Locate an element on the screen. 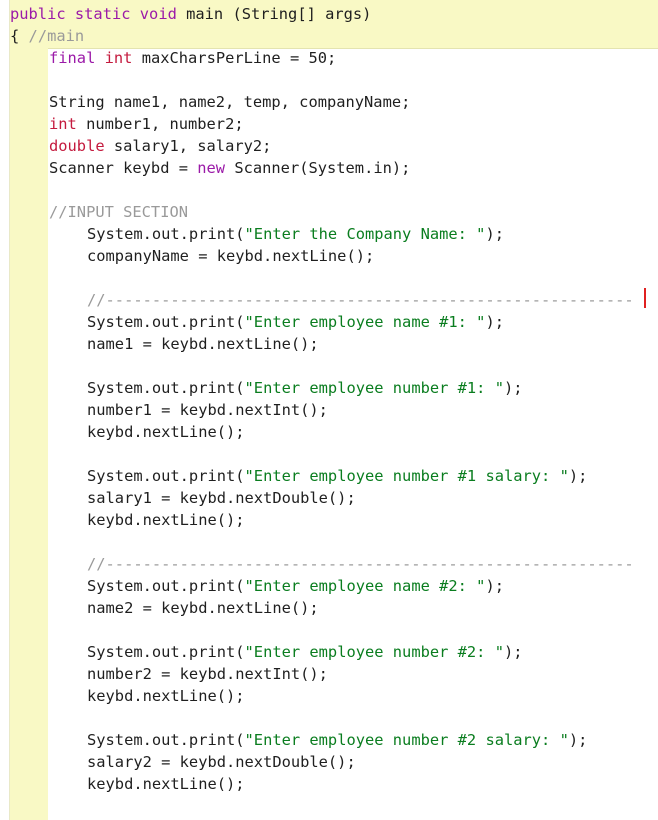 The width and height of the screenshot is (658, 820). code-line: number1 = keybd.nextInt(); is located at coordinates (329, 410).